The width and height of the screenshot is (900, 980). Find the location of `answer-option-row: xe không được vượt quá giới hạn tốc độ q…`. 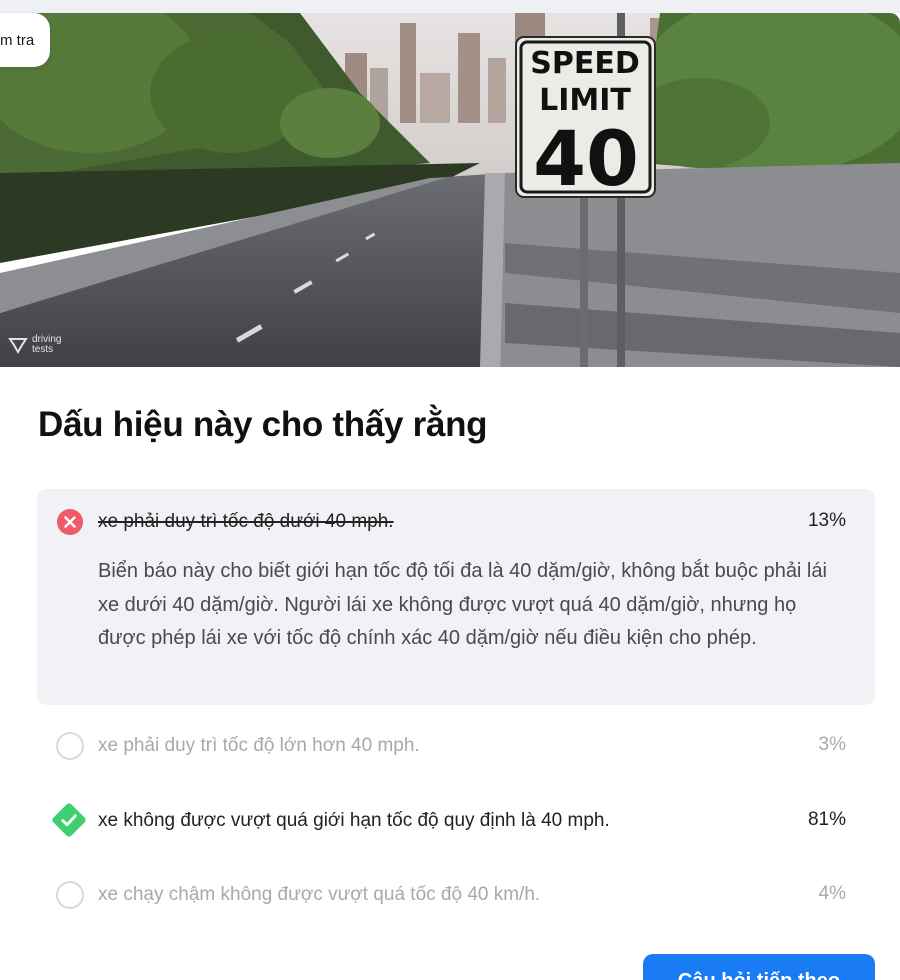

answer-option-row: xe không được vượt quá giới hạn tốc độ q… is located at coordinates (456, 821).